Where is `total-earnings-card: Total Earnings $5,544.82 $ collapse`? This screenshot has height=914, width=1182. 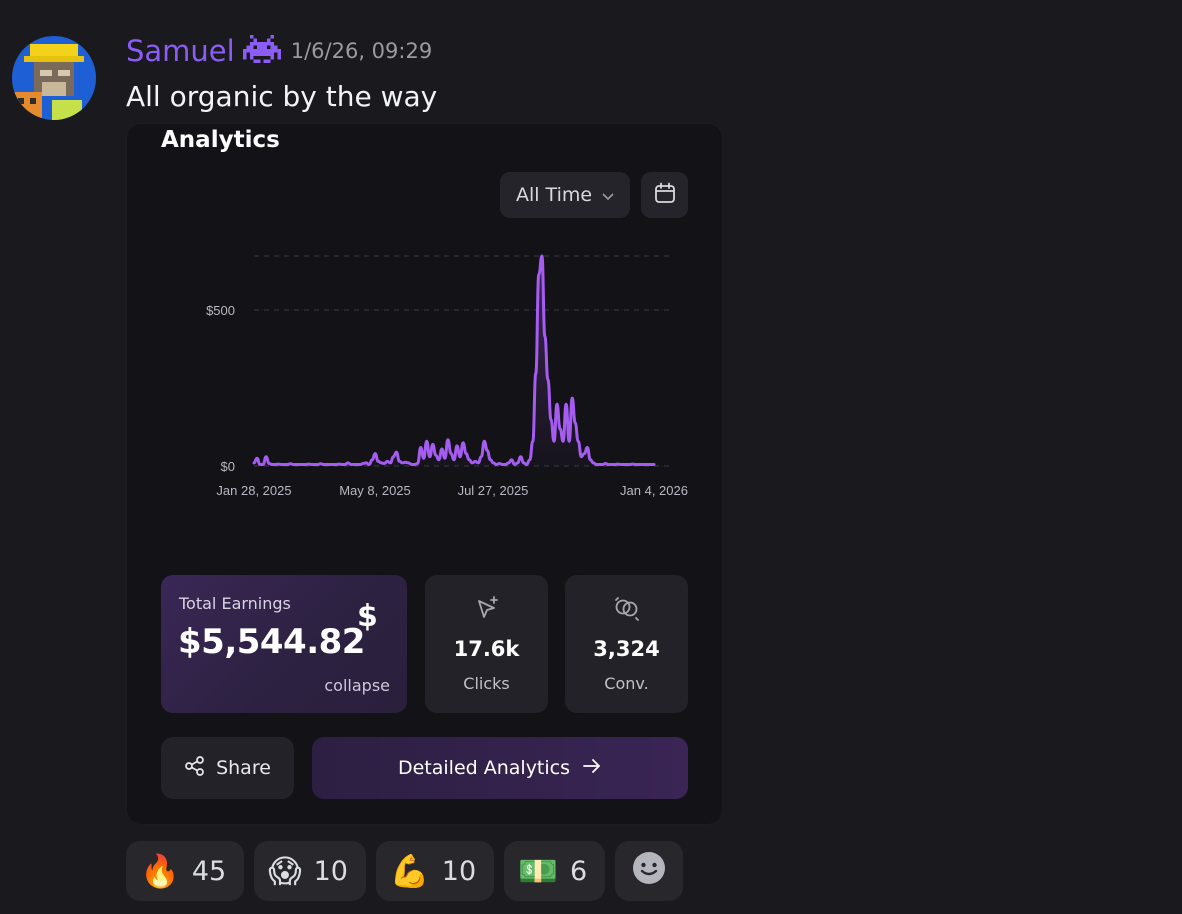
total-earnings-card: Total Earnings $5,544.82 $ collapse is located at coordinates (284, 644).